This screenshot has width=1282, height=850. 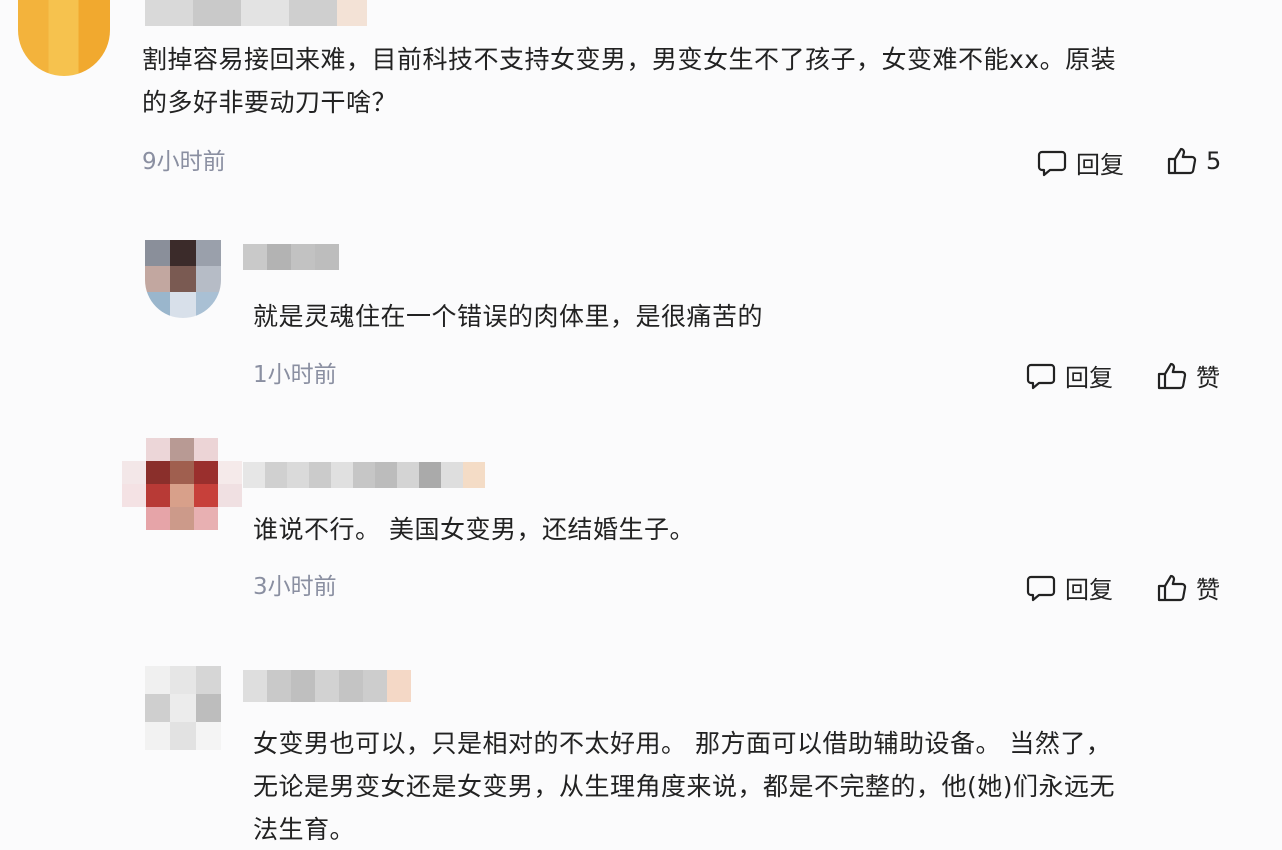 I want to click on timestamp: 1小时前, so click(x=295, y=375).